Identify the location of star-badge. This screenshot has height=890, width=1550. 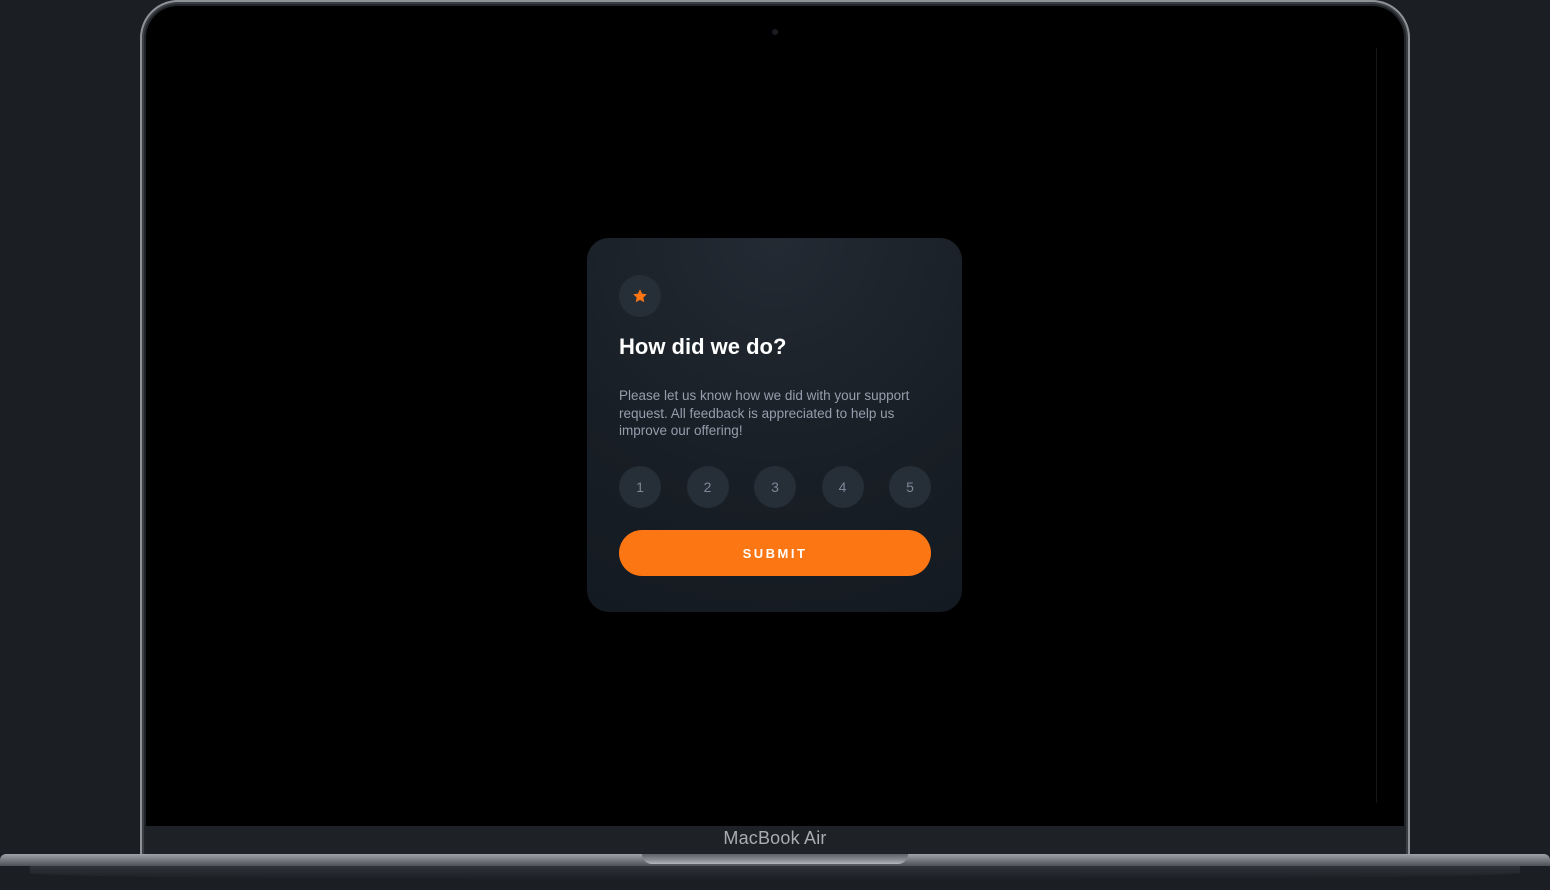
(640, 296).